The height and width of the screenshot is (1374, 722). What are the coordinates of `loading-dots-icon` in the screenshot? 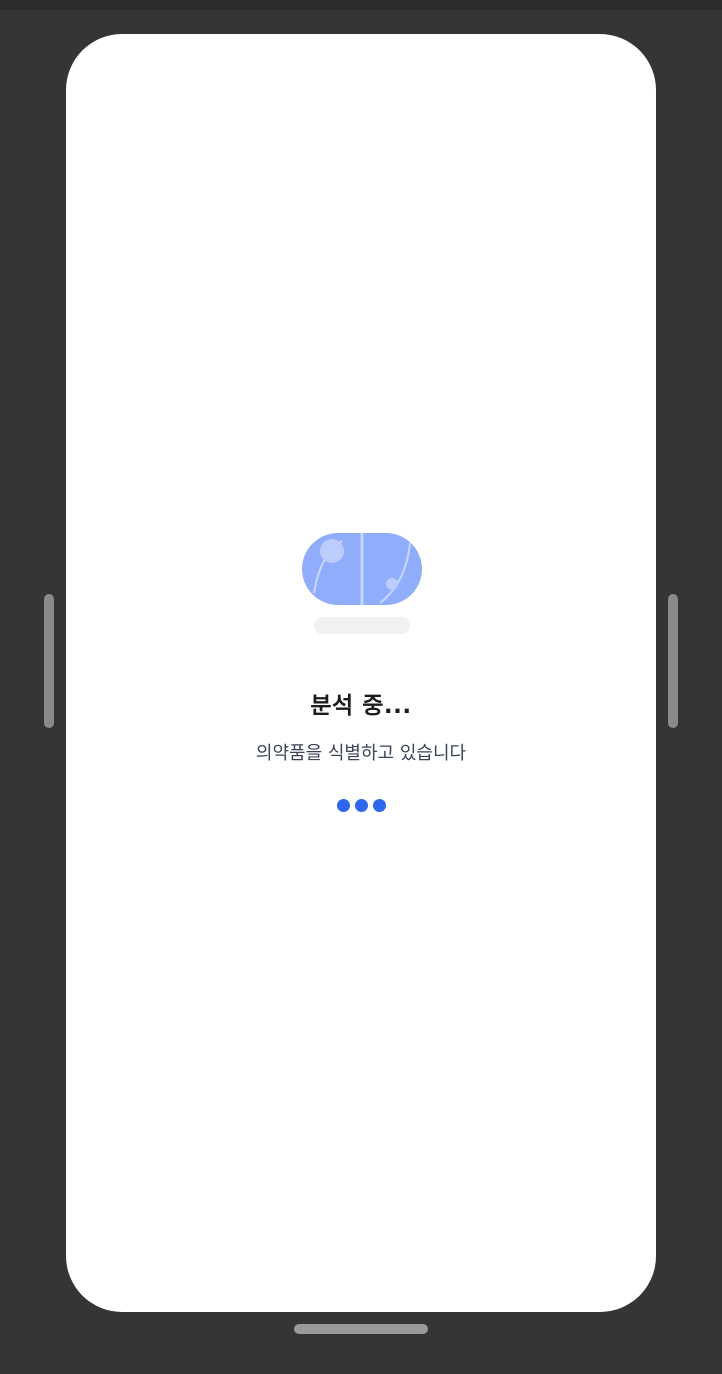 It's located at (362, 806).